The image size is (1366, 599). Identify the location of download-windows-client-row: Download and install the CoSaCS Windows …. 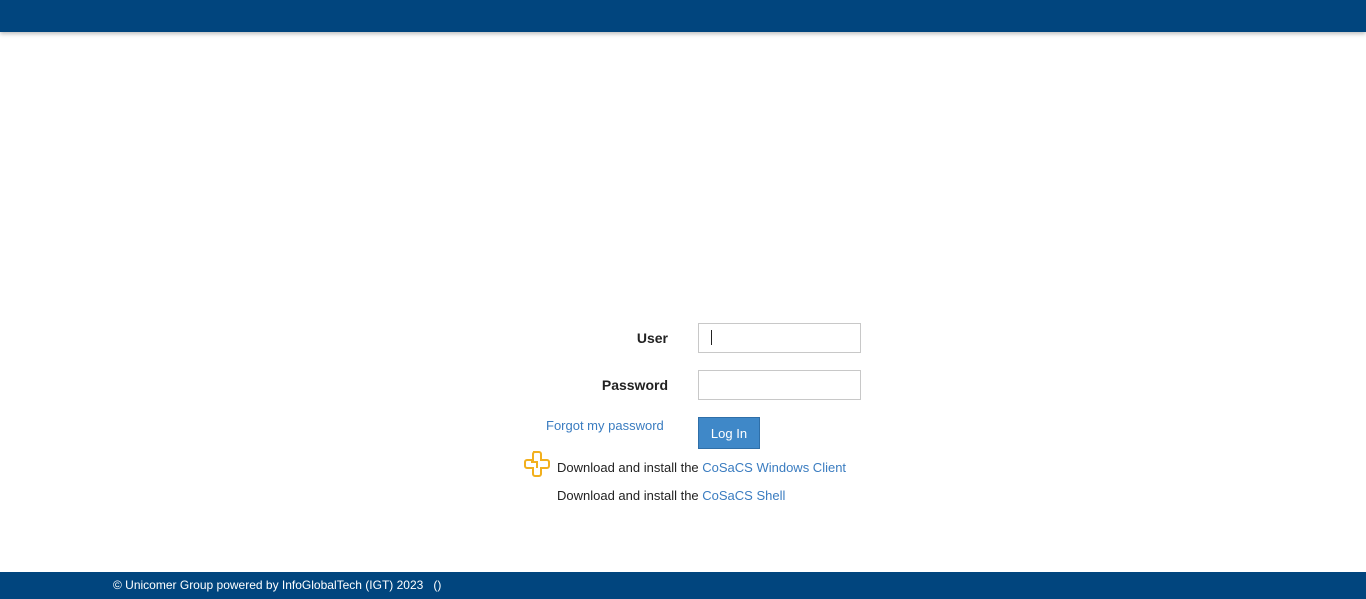
(701, 467).